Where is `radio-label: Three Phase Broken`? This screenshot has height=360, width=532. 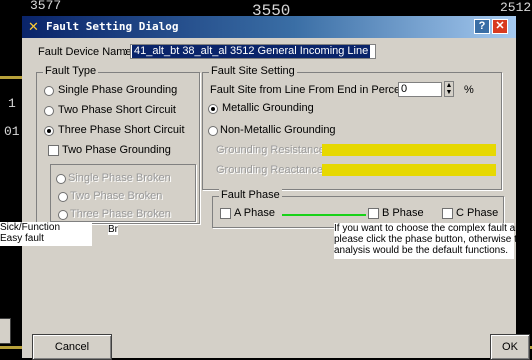 radio-label: Three Phase Broken is located at coordinates (120, 214).